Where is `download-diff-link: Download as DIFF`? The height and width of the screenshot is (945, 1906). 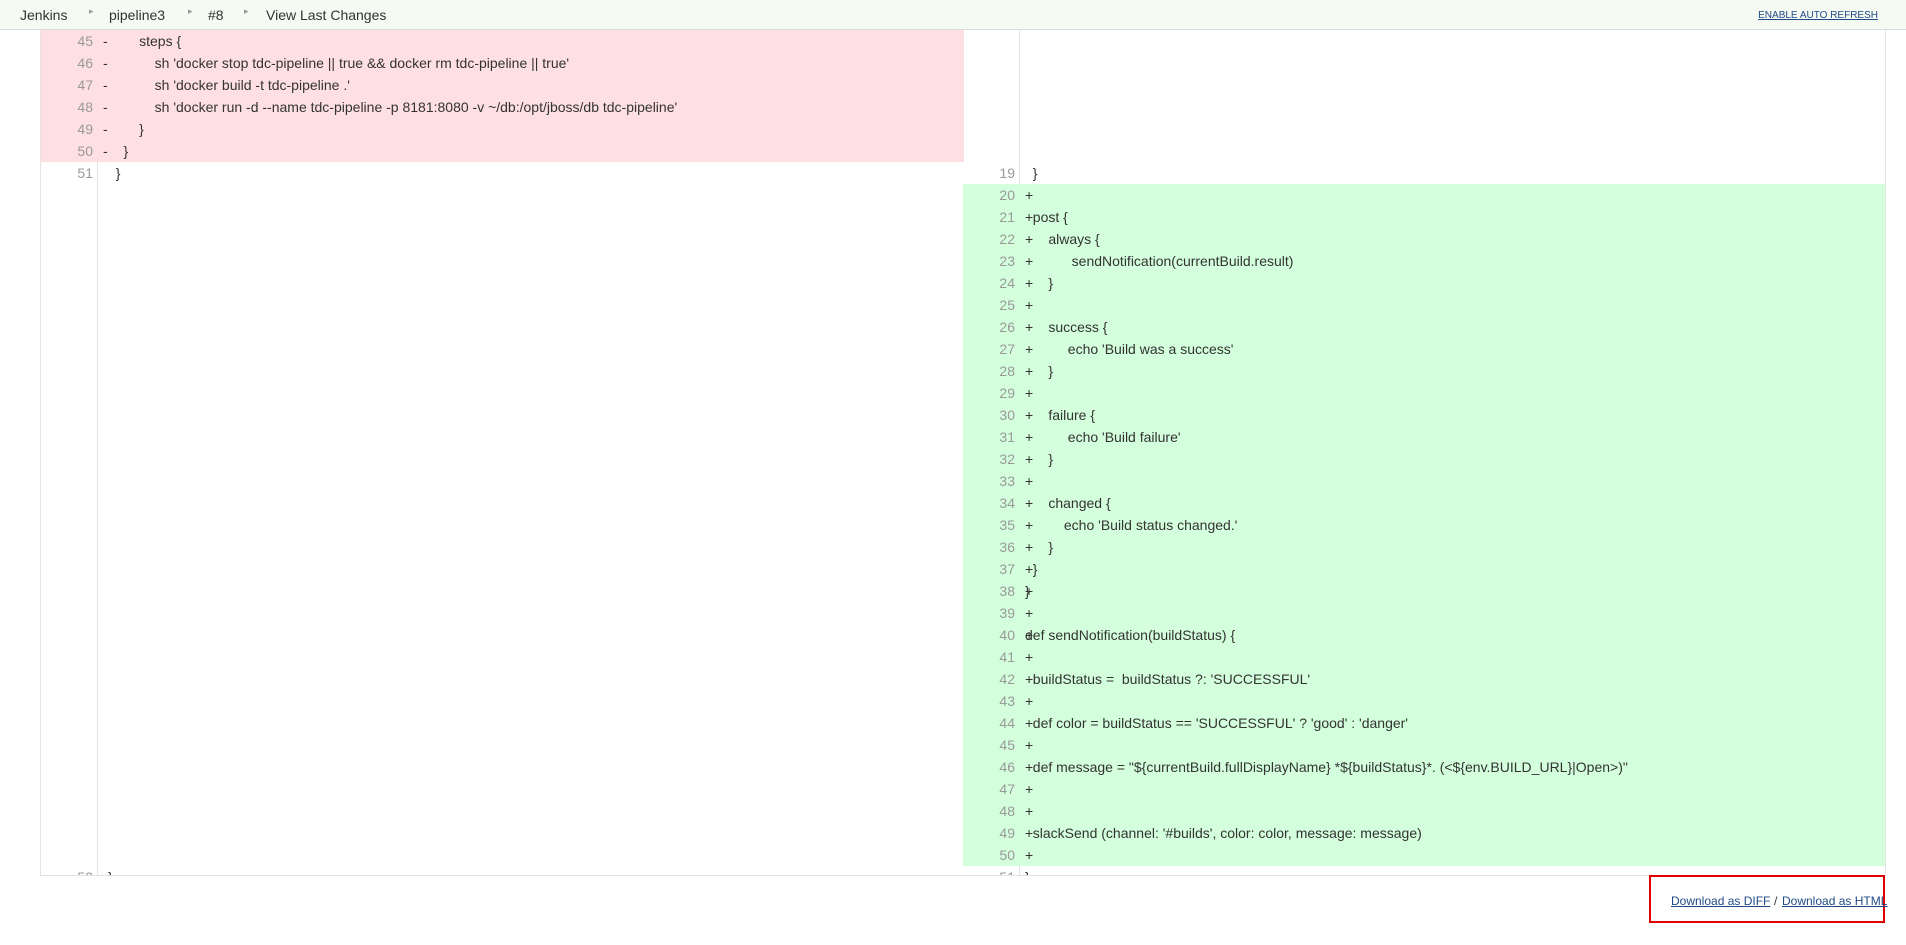 download-diff-link: Download as DIFF is located at coordinates (1720, 901).